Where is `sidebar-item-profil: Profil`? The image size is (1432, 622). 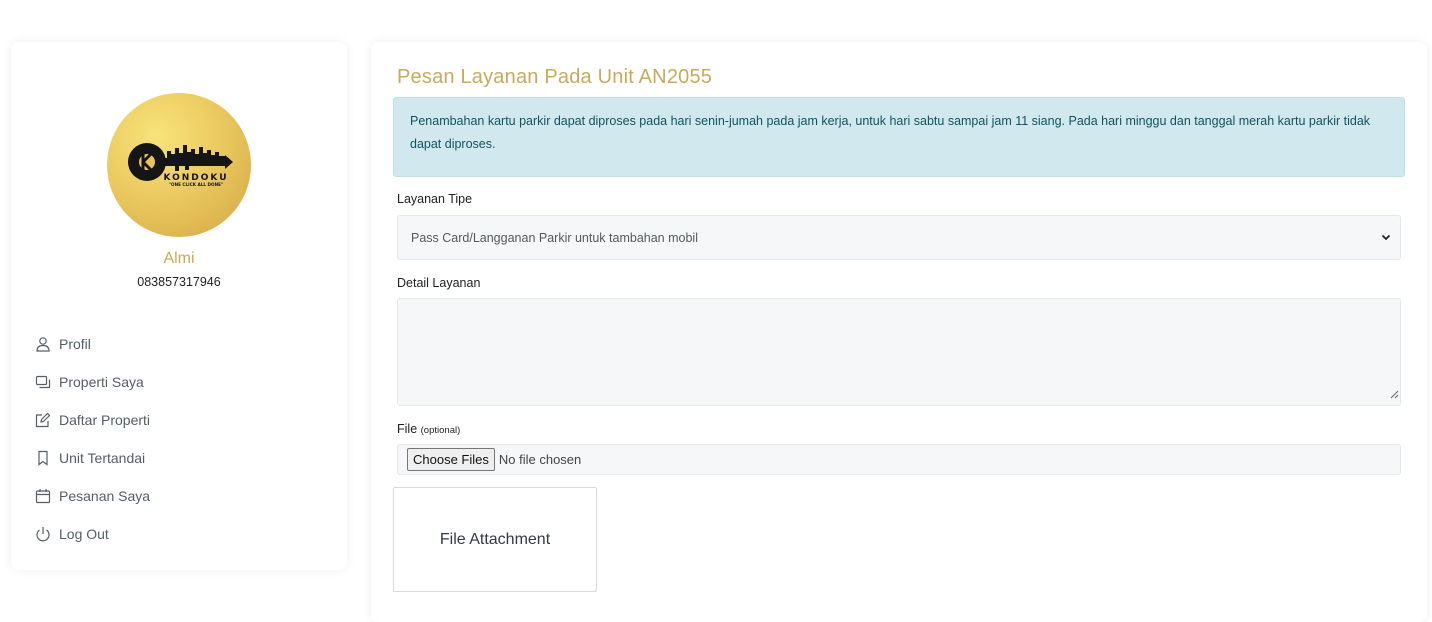
sidebar-item-profil: Profil is located at coordinates (92, 344).